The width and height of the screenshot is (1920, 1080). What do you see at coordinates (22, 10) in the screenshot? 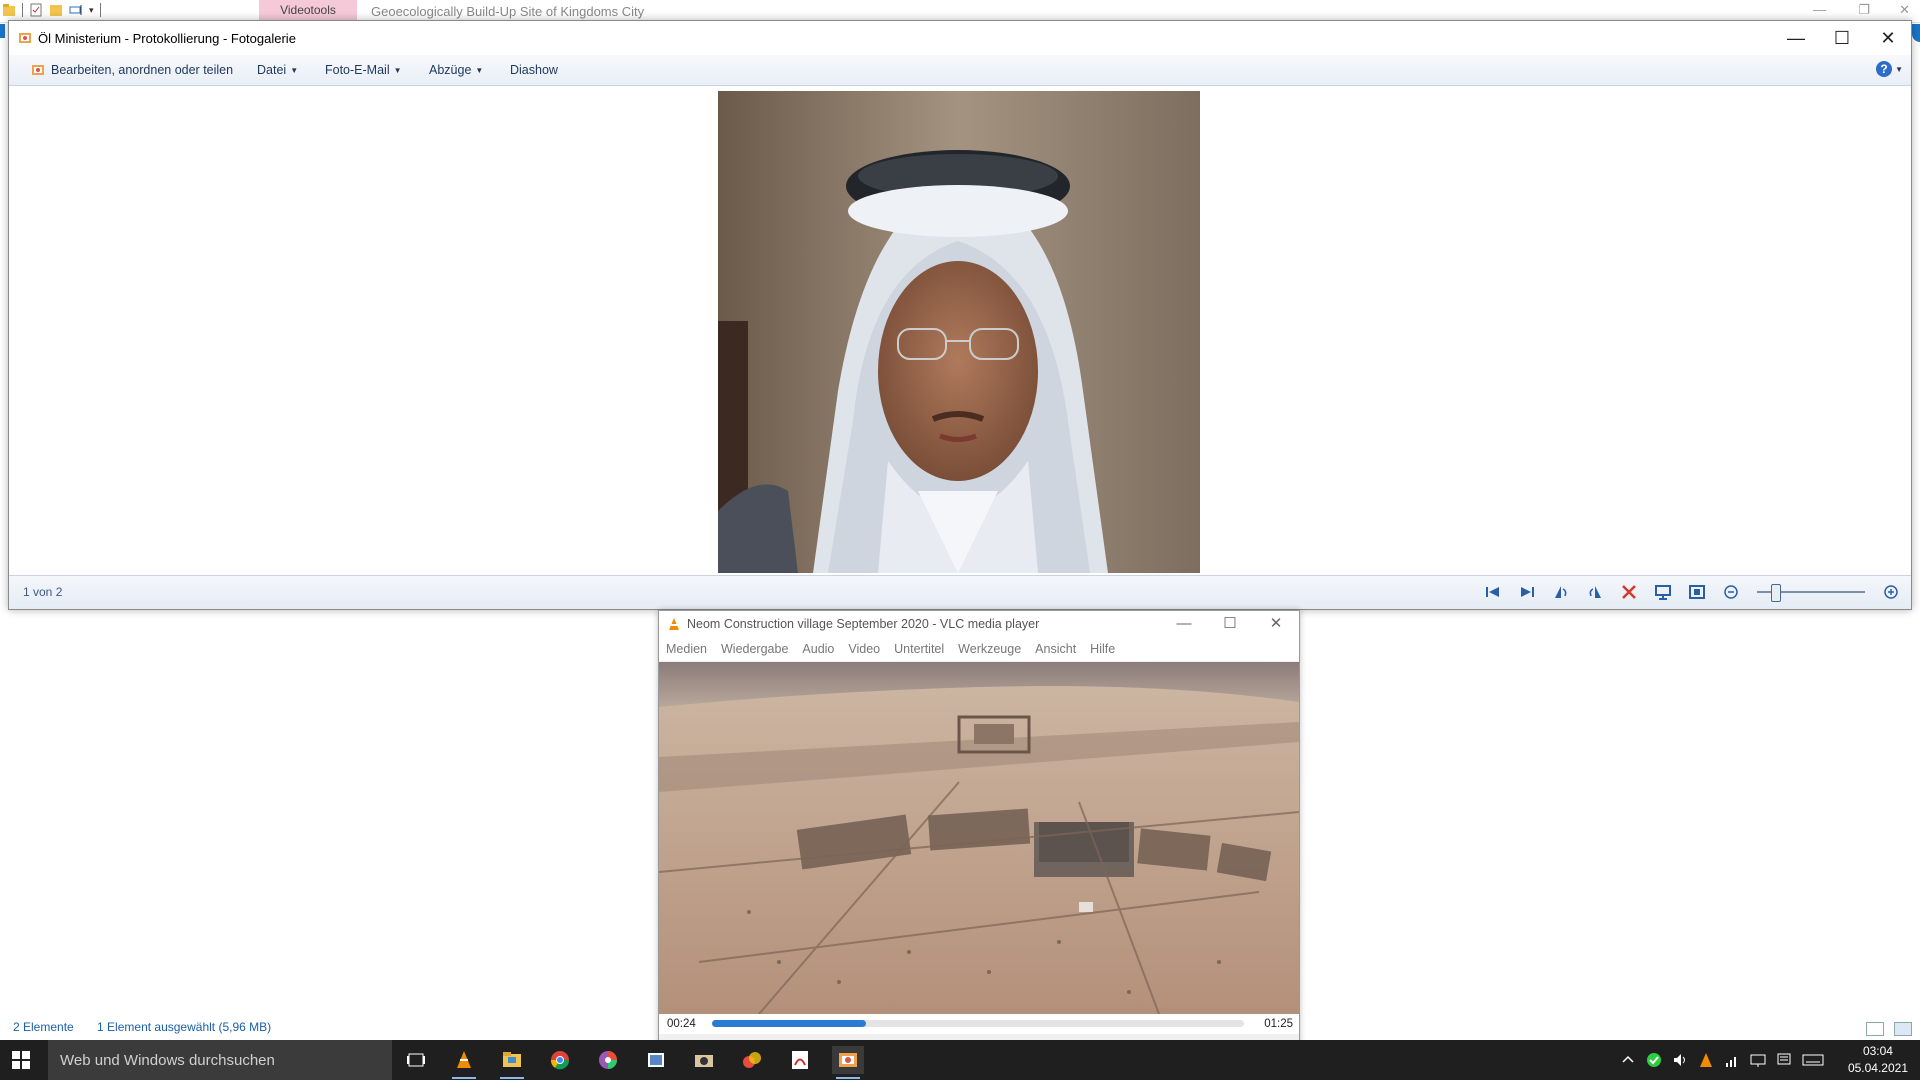
I see `separator` at bounding box center [22, 10].